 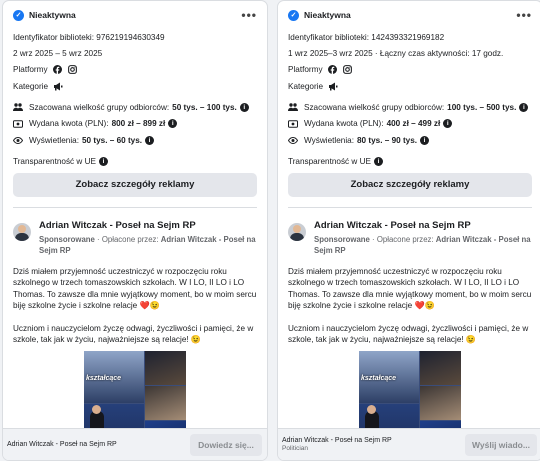 What do you see at coordinates (295, 448) in the screenshot?
I see `footer-page-category: Politician` at bounding box center [295, 448].